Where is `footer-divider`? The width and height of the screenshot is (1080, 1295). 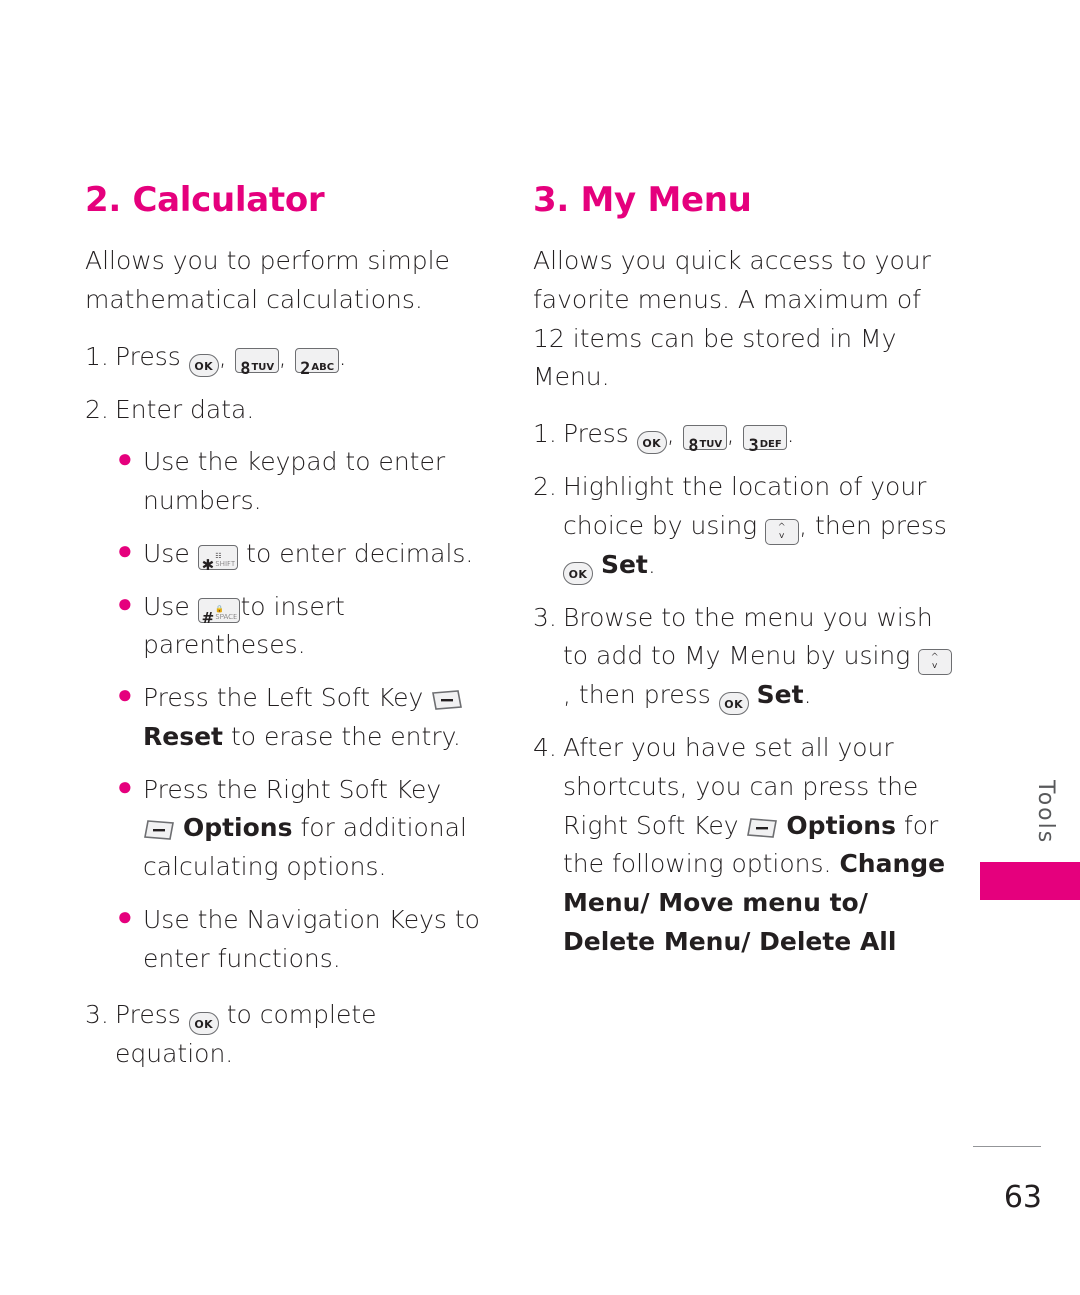 footer-divider is located at coordinates (1007, 1146).